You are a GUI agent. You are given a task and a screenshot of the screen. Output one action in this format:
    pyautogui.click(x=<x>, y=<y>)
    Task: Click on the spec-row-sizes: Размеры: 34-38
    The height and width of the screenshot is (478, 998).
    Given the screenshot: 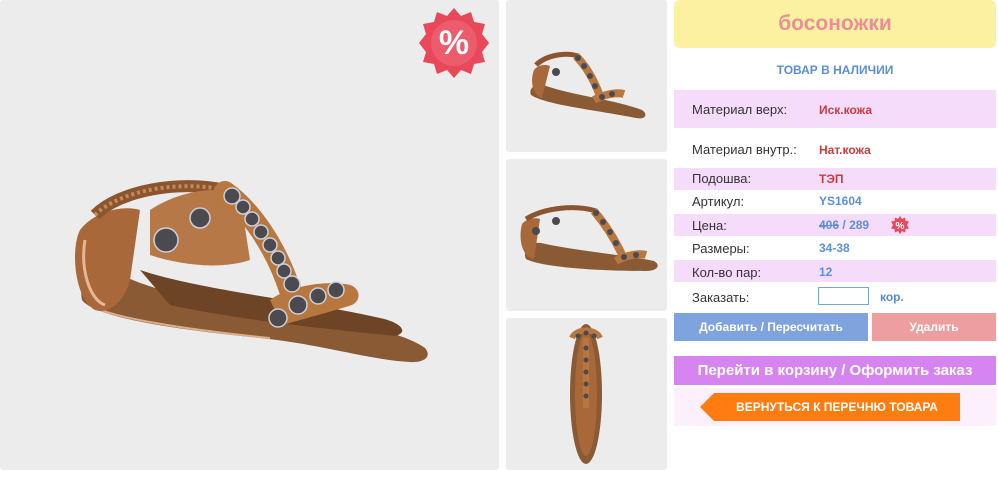 What is the action you would take?
    pyautogui.click(x=835, y=247)
    